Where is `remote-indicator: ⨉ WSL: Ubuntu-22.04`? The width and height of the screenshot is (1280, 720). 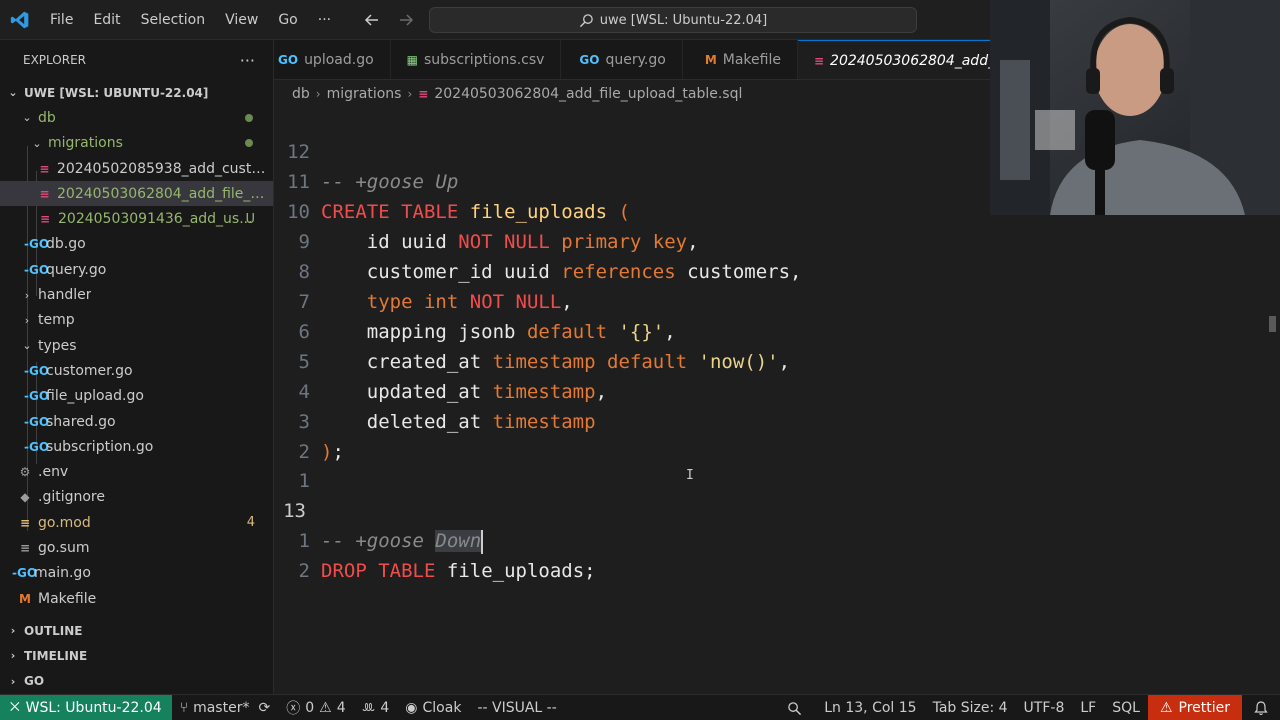
remote-indicator: ⨉ WSL: Ubuntu-22.04 is located at coordinates (86, 707).